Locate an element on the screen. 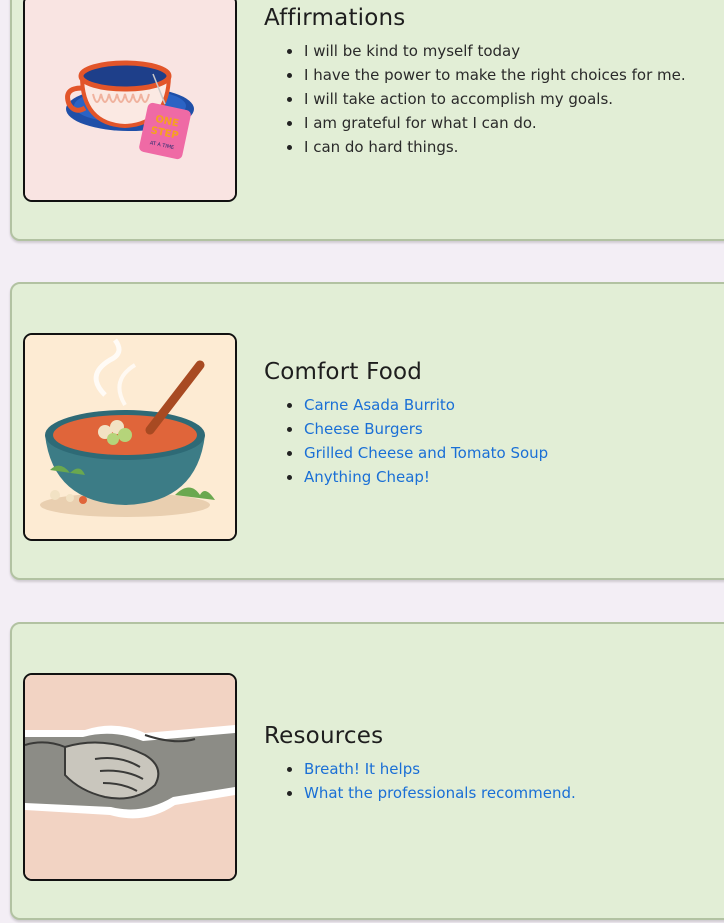  list-item: Anything Cheap! is located at coordinates (417, 477).